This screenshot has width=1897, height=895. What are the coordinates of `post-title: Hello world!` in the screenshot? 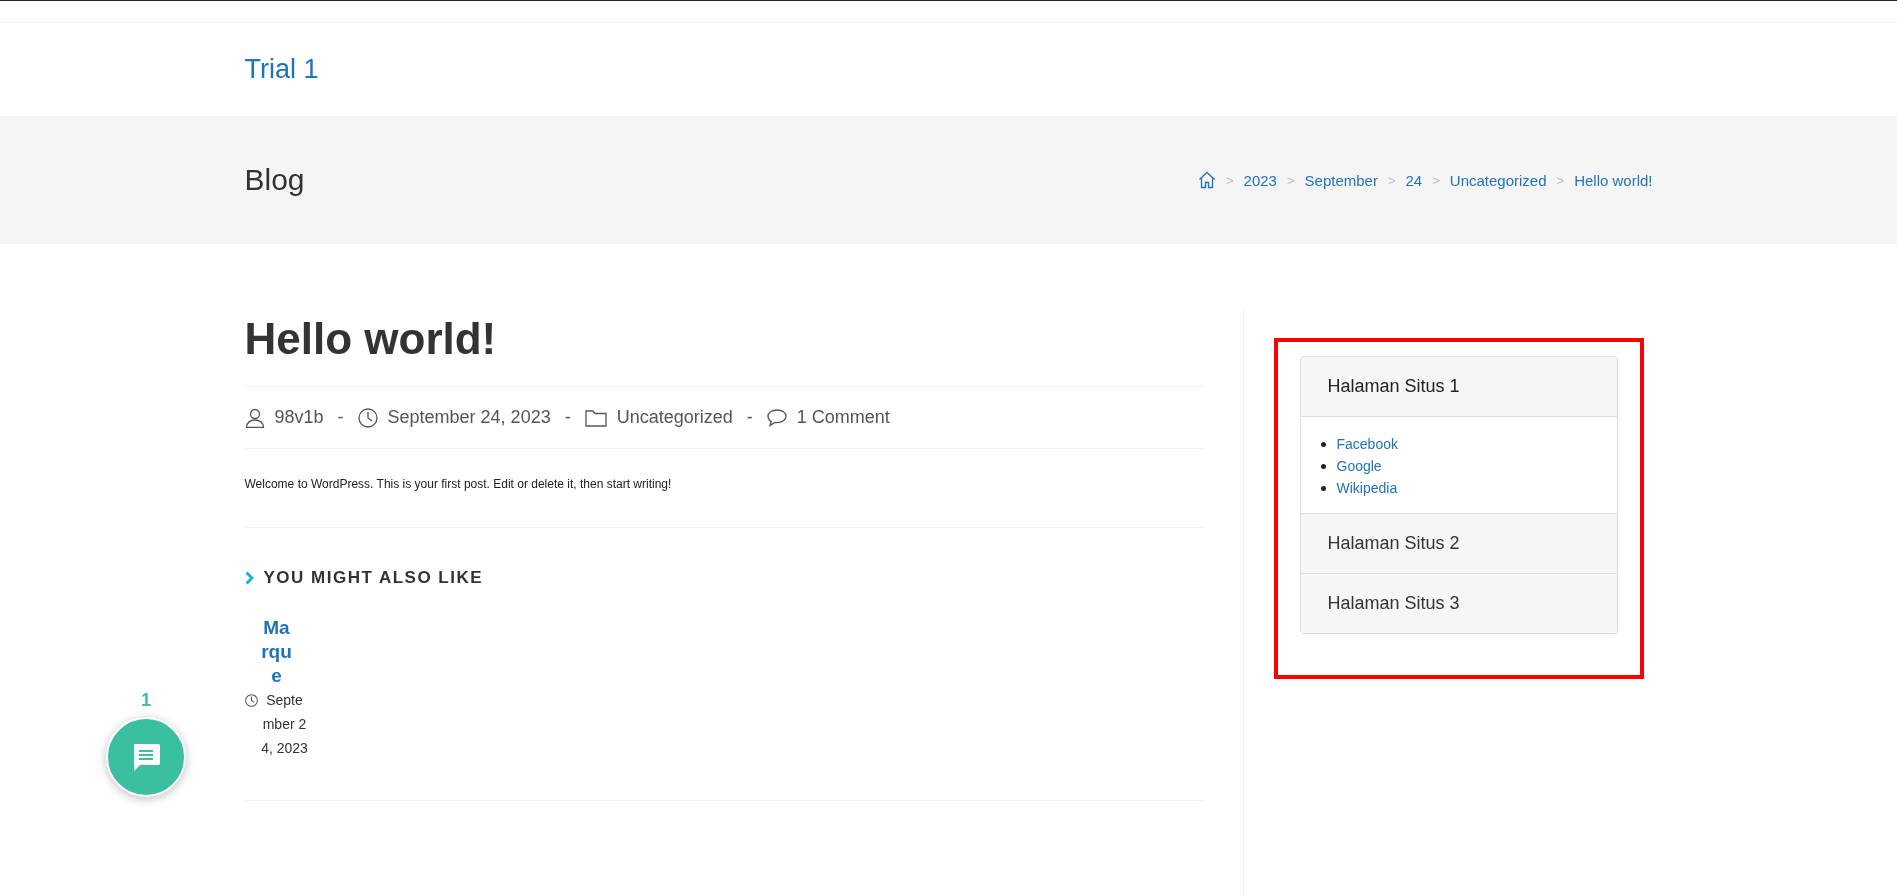 It's located at (724, 346).